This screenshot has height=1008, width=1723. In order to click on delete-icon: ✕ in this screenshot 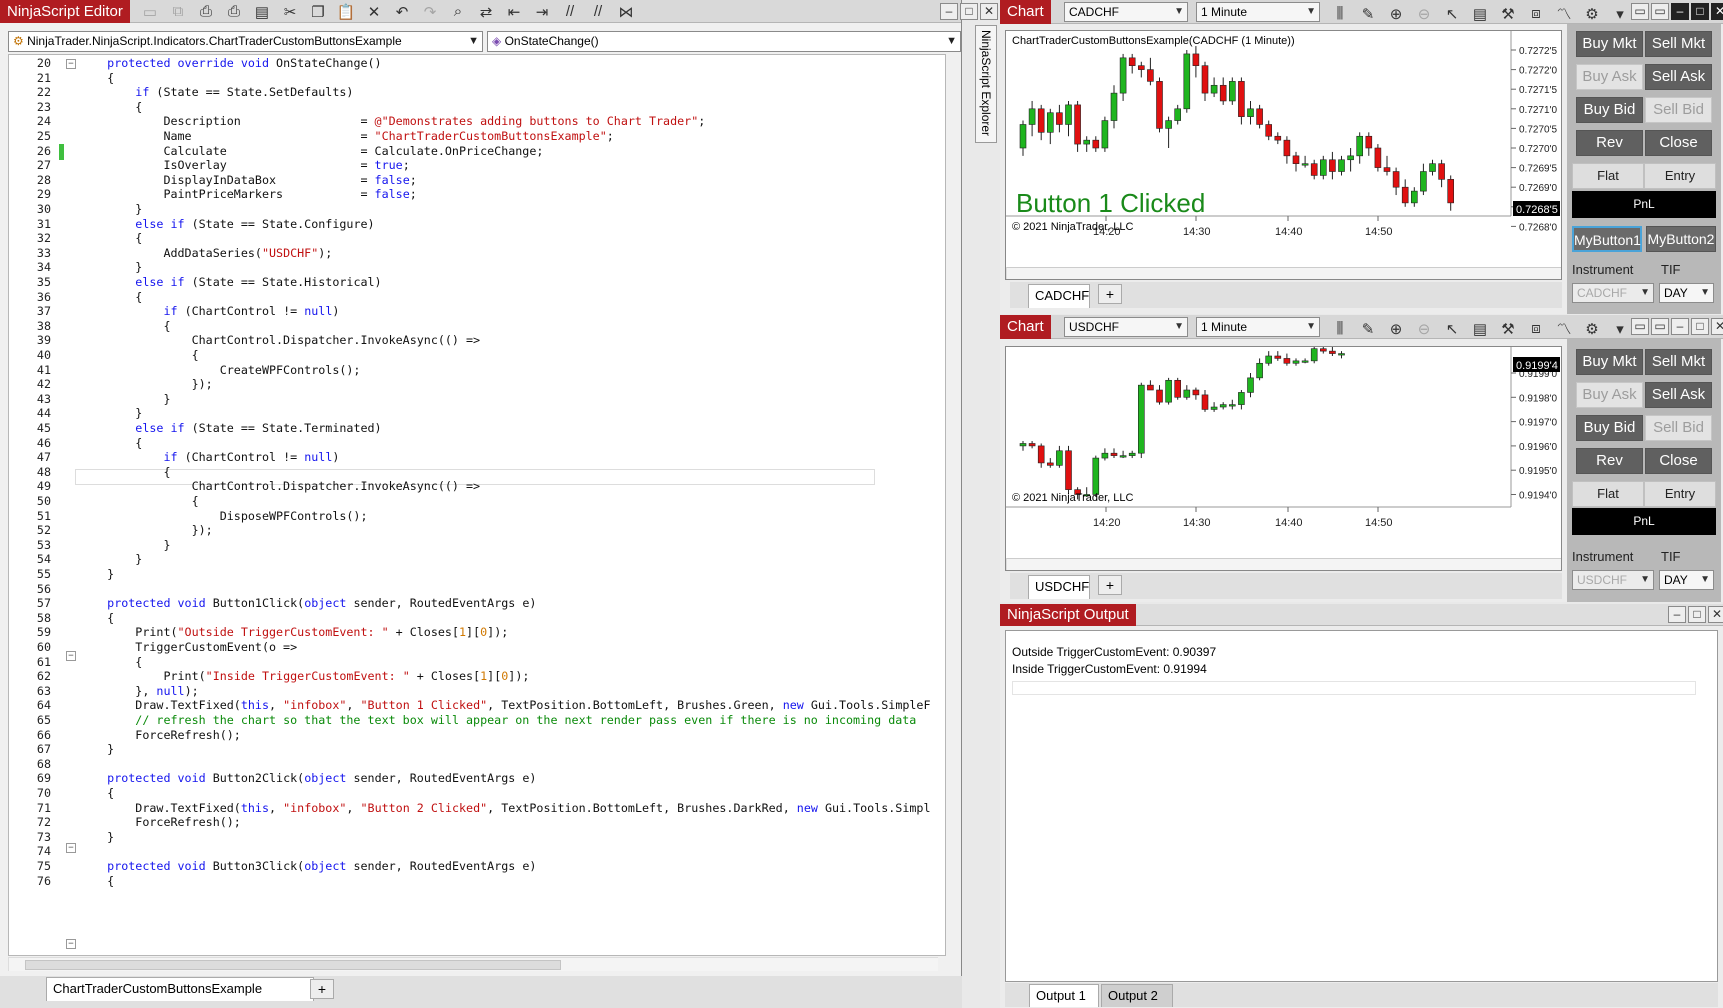, I will do `click(374, 11)`.